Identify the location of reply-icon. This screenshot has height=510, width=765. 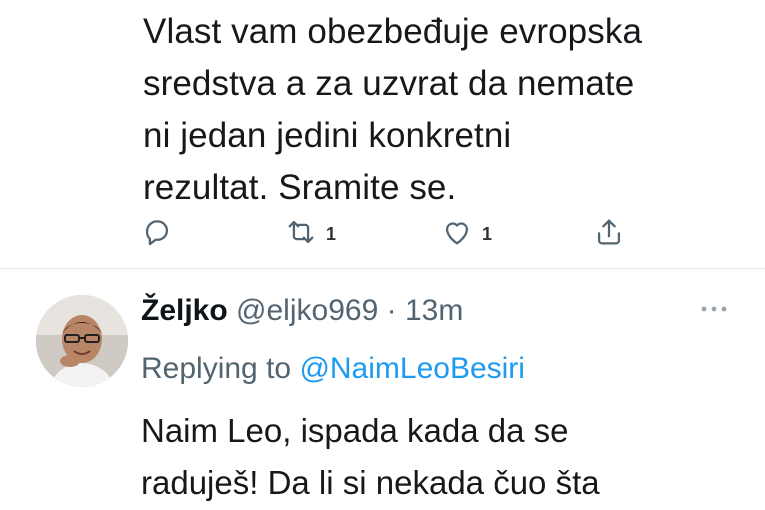
(157, 234).